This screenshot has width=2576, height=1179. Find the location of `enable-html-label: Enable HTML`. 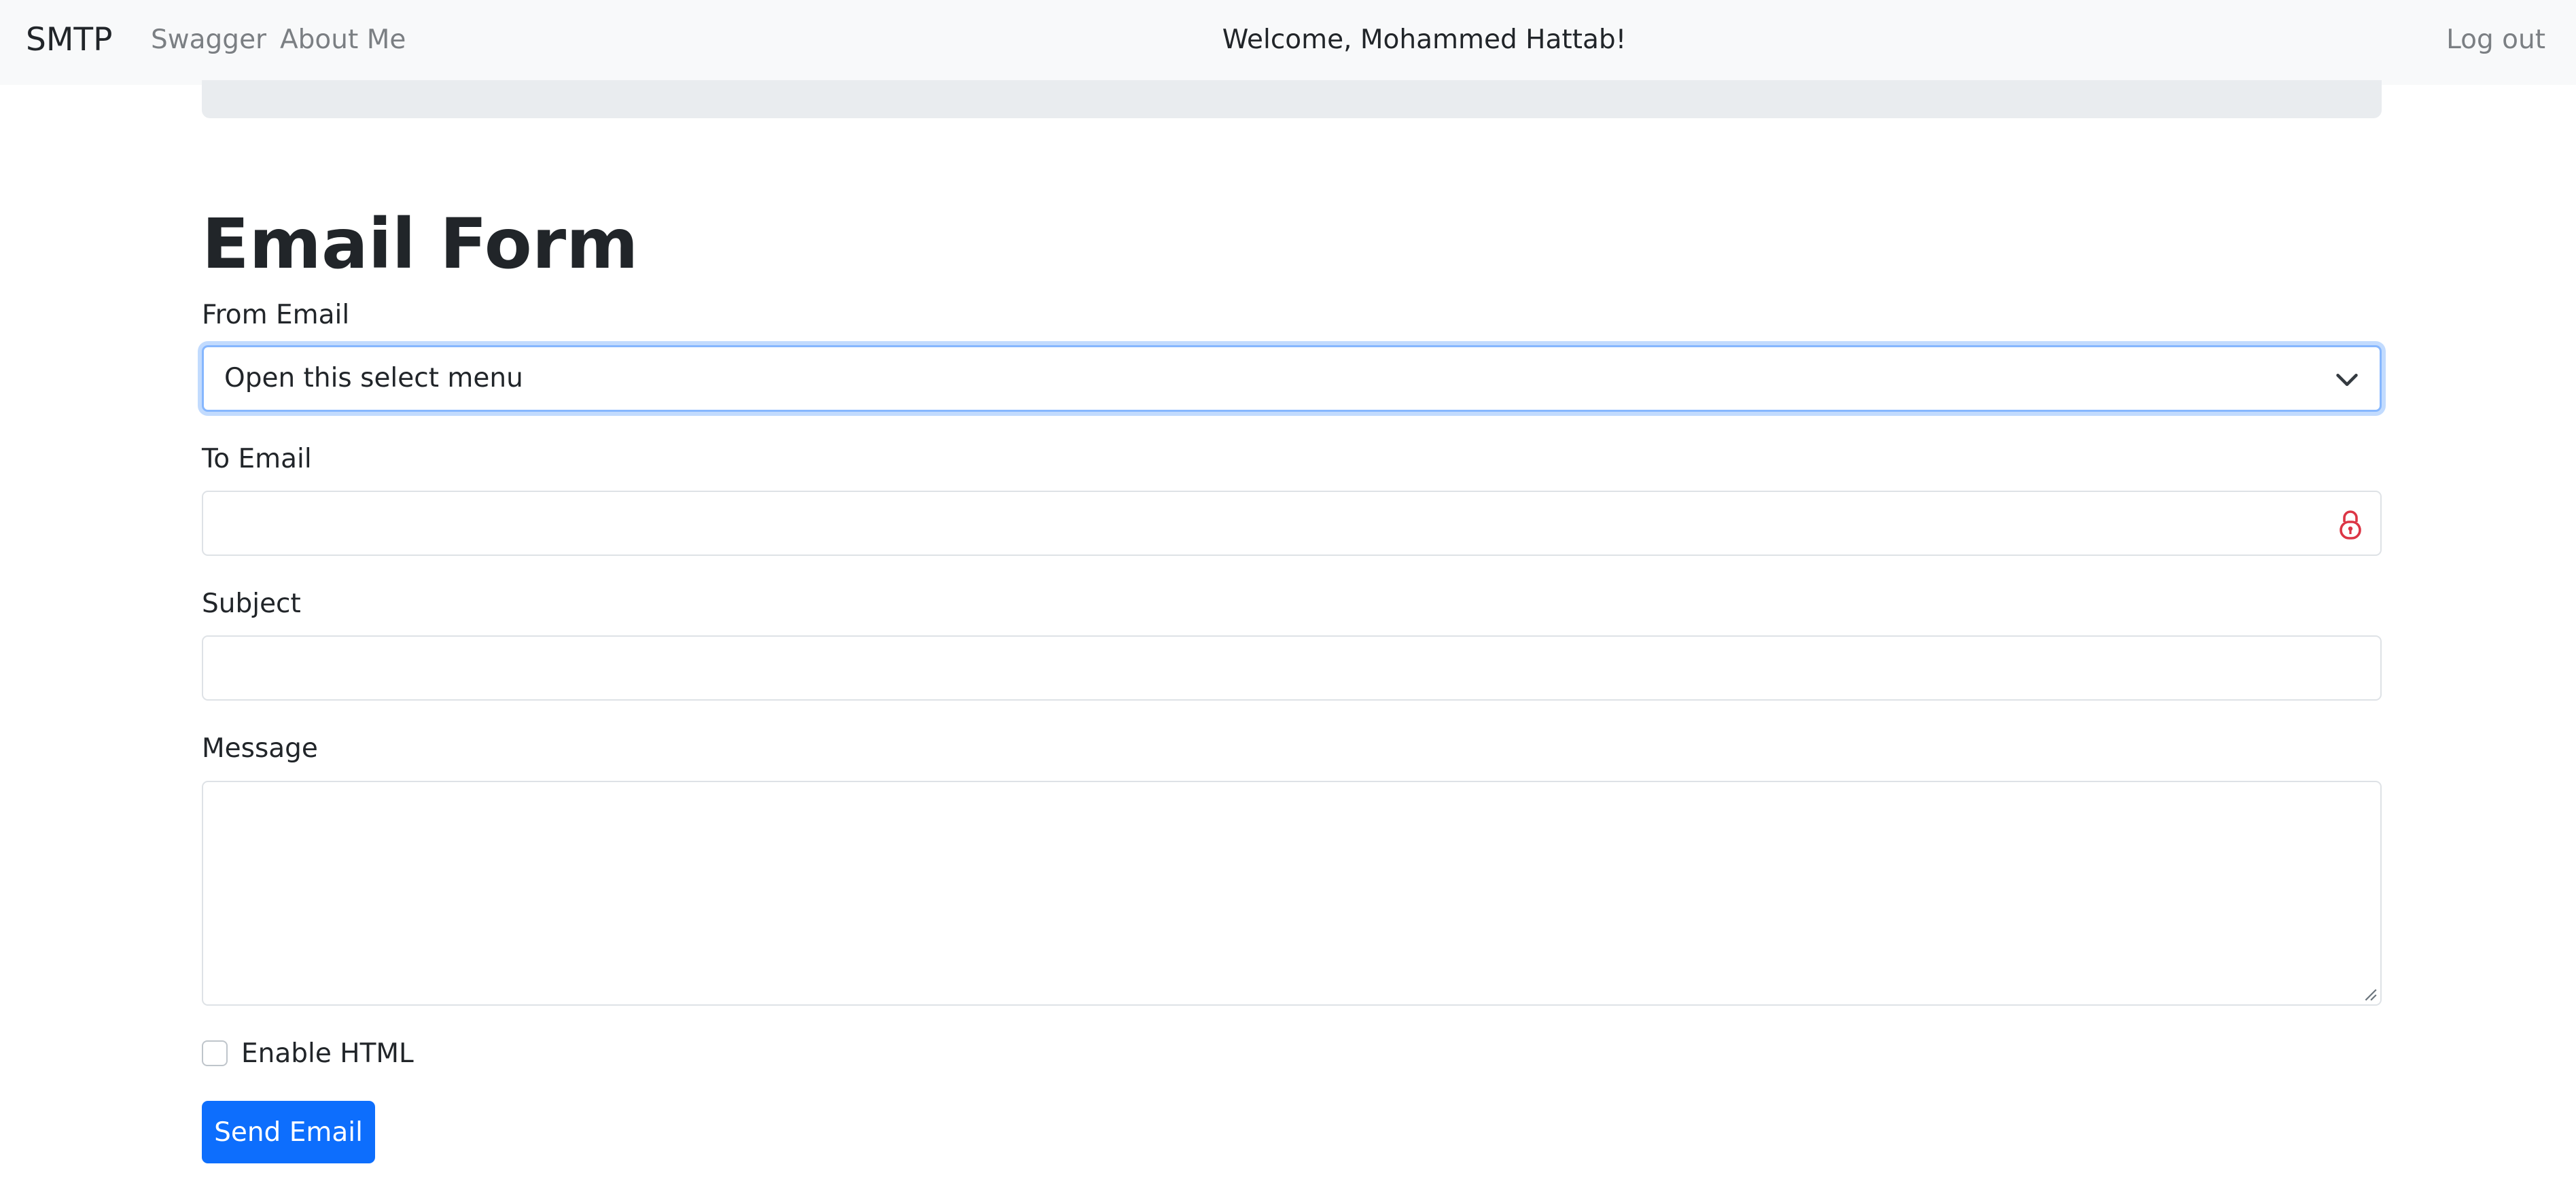

enable-html-label: Enable HTML is located at coordinates (327, 1054).